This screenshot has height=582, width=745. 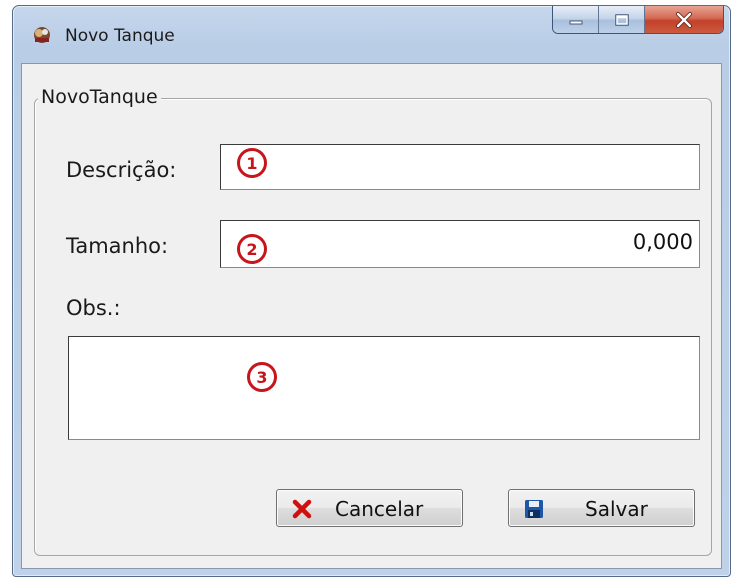 I want to click on maximize-icon, so click(x=621, y=19).